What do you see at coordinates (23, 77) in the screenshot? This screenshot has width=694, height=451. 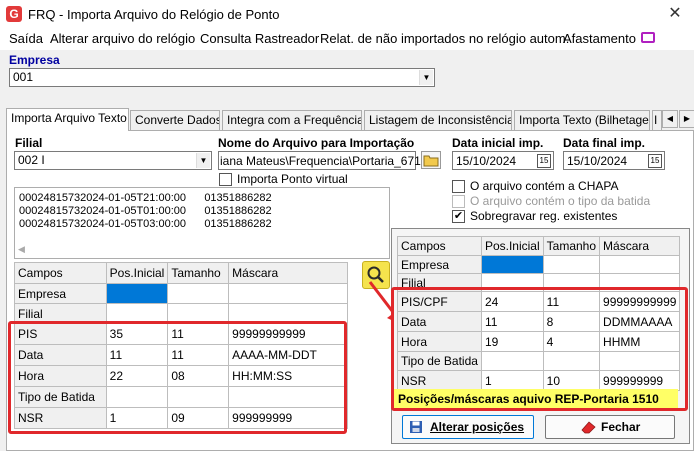 I see `empresa-value: 001` at bounding box center [23, 77].